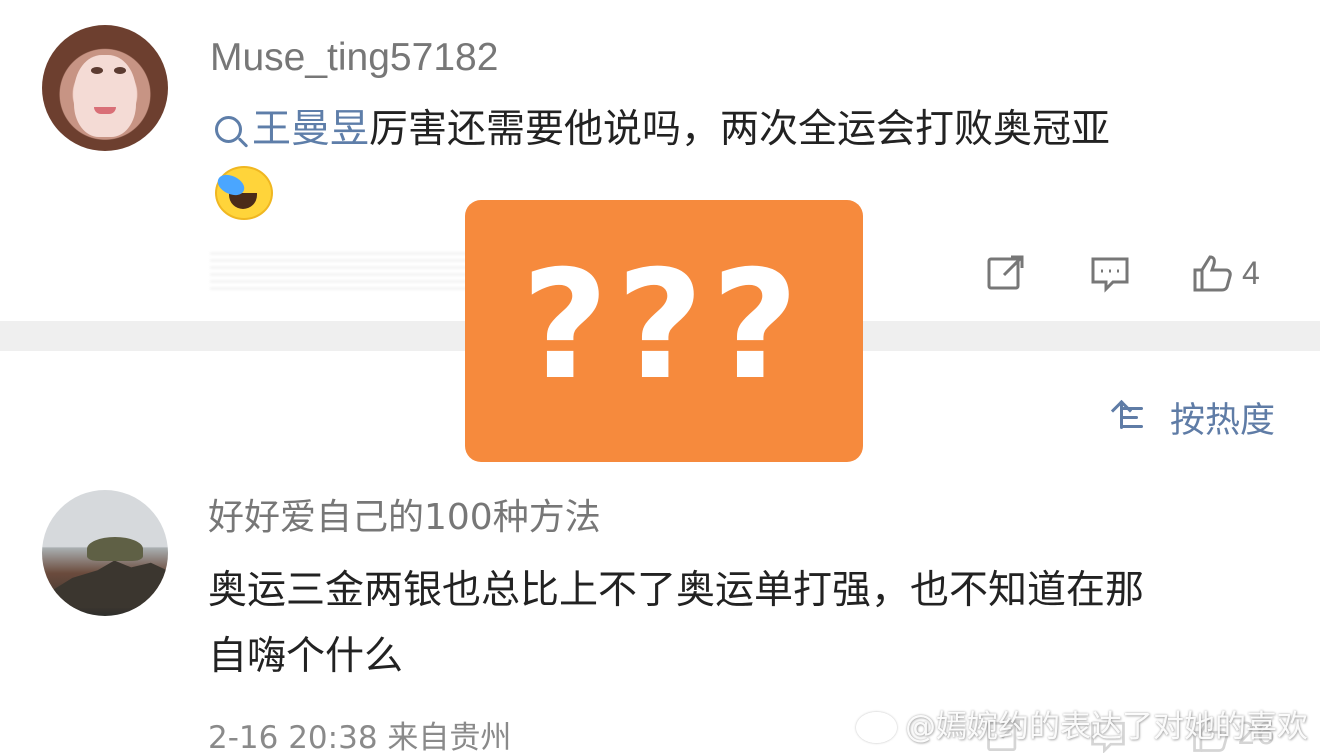  What do you see at coordinates (306, 656) in the screenshot?
I see `comment-line-2: 自嗨个什么` at bounding box center [306, 656].